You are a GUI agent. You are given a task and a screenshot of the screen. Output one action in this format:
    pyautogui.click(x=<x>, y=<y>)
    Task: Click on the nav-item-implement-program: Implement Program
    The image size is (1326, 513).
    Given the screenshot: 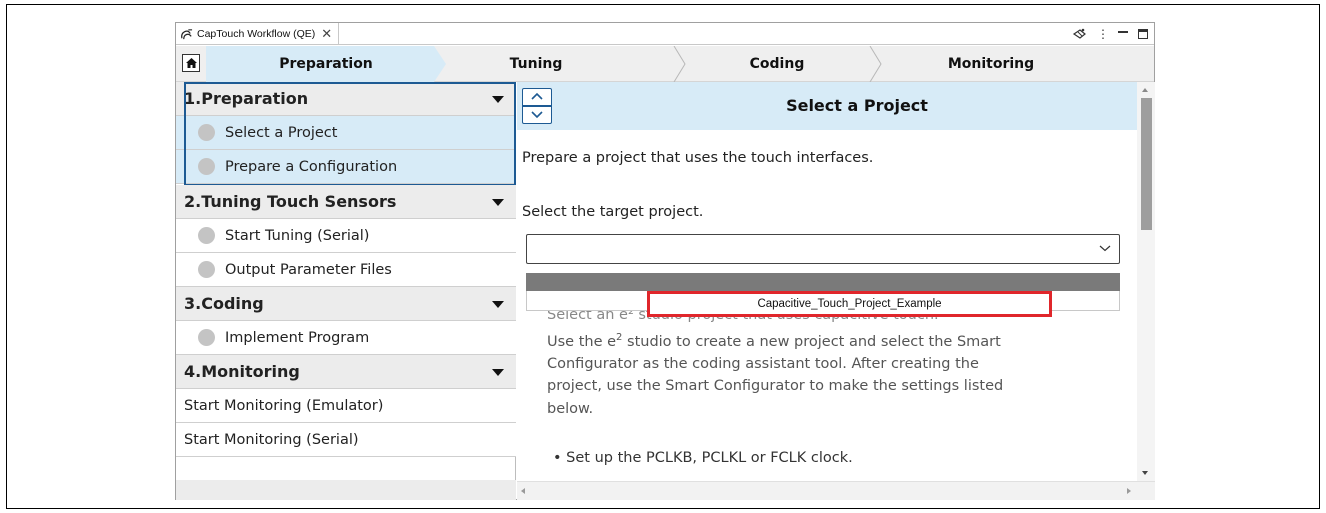 What is the action you would take?
    pyautogui.click(x=346, y=338)
    